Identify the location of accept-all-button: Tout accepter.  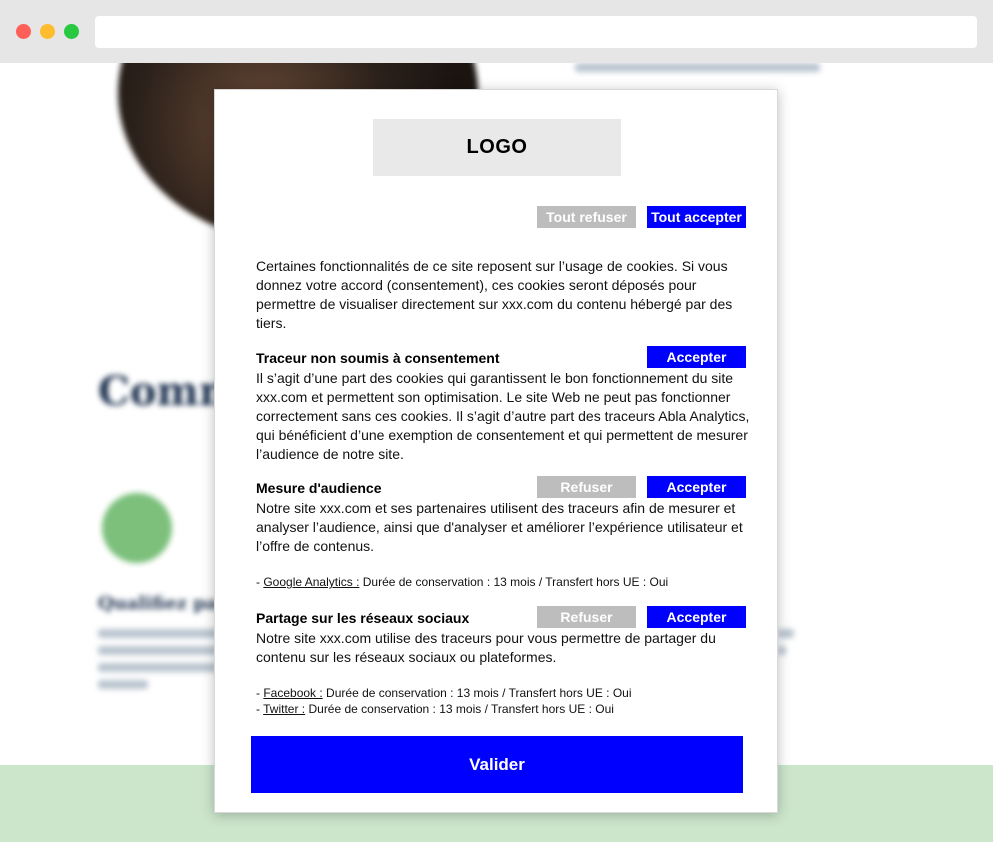
(696, 217).